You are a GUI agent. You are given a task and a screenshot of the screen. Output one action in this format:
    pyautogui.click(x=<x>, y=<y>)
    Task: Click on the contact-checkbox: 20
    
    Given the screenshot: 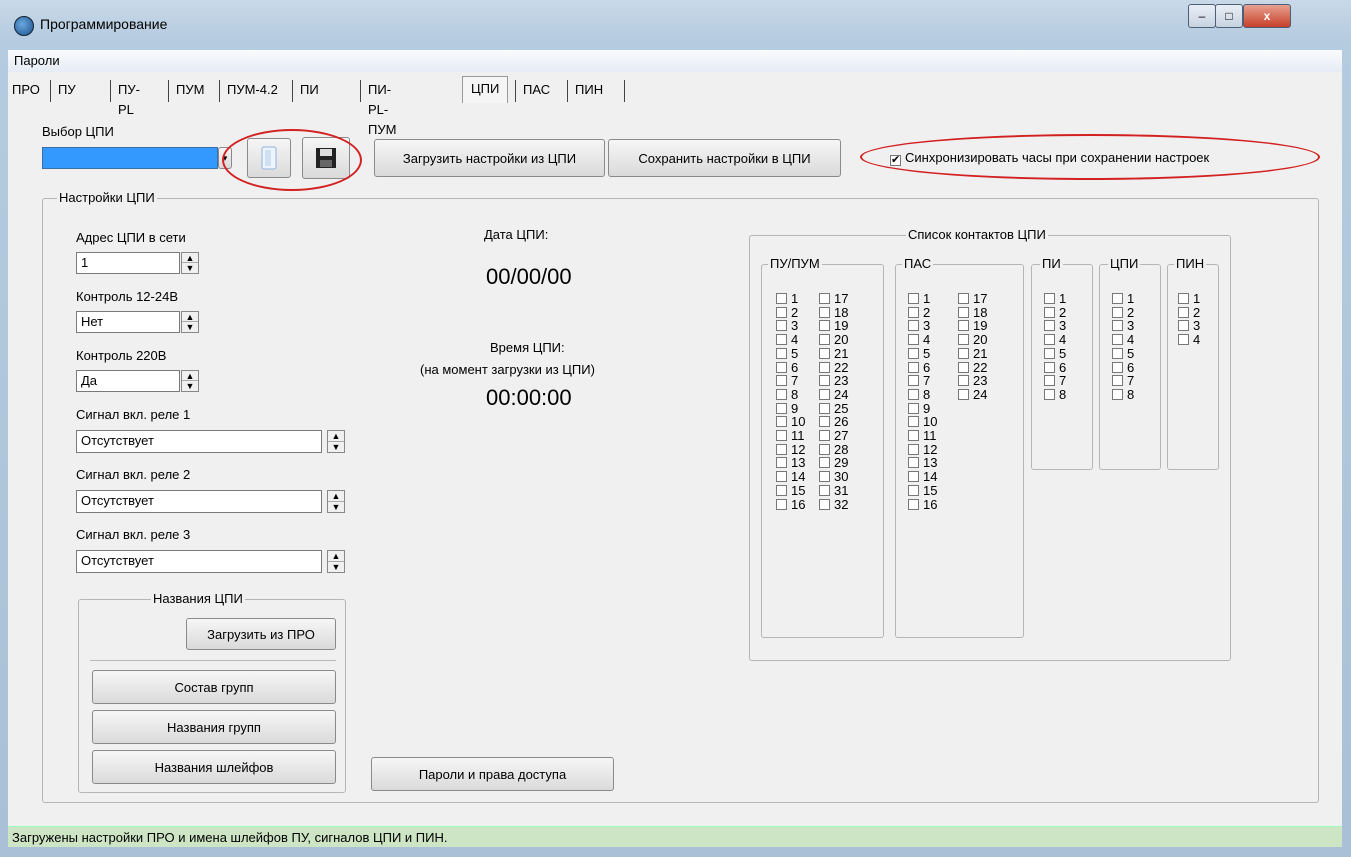 What is the action you would take?
    pyautogui.click(x=972, y=339)
    